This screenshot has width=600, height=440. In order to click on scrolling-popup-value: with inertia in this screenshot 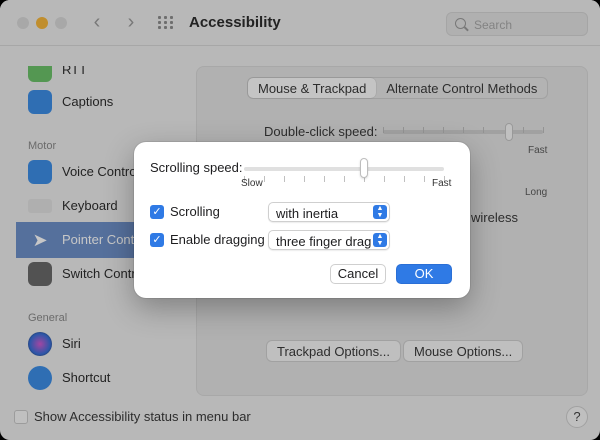, I will do `click(307, 213)`.